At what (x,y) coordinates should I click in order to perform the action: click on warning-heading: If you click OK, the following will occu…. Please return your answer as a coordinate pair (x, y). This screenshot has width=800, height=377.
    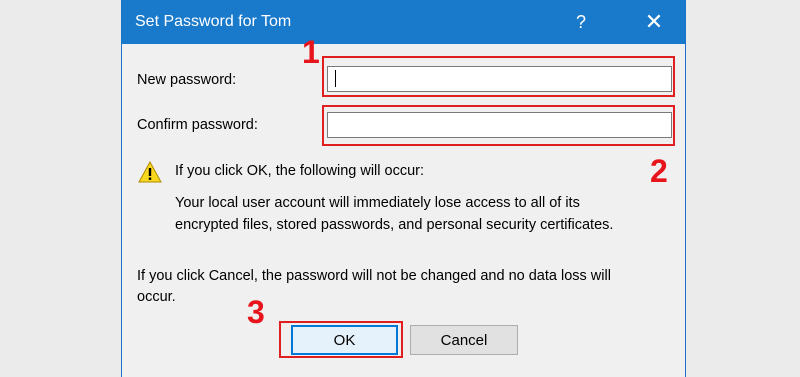
    Looking at the image, I should click on (300, 171).